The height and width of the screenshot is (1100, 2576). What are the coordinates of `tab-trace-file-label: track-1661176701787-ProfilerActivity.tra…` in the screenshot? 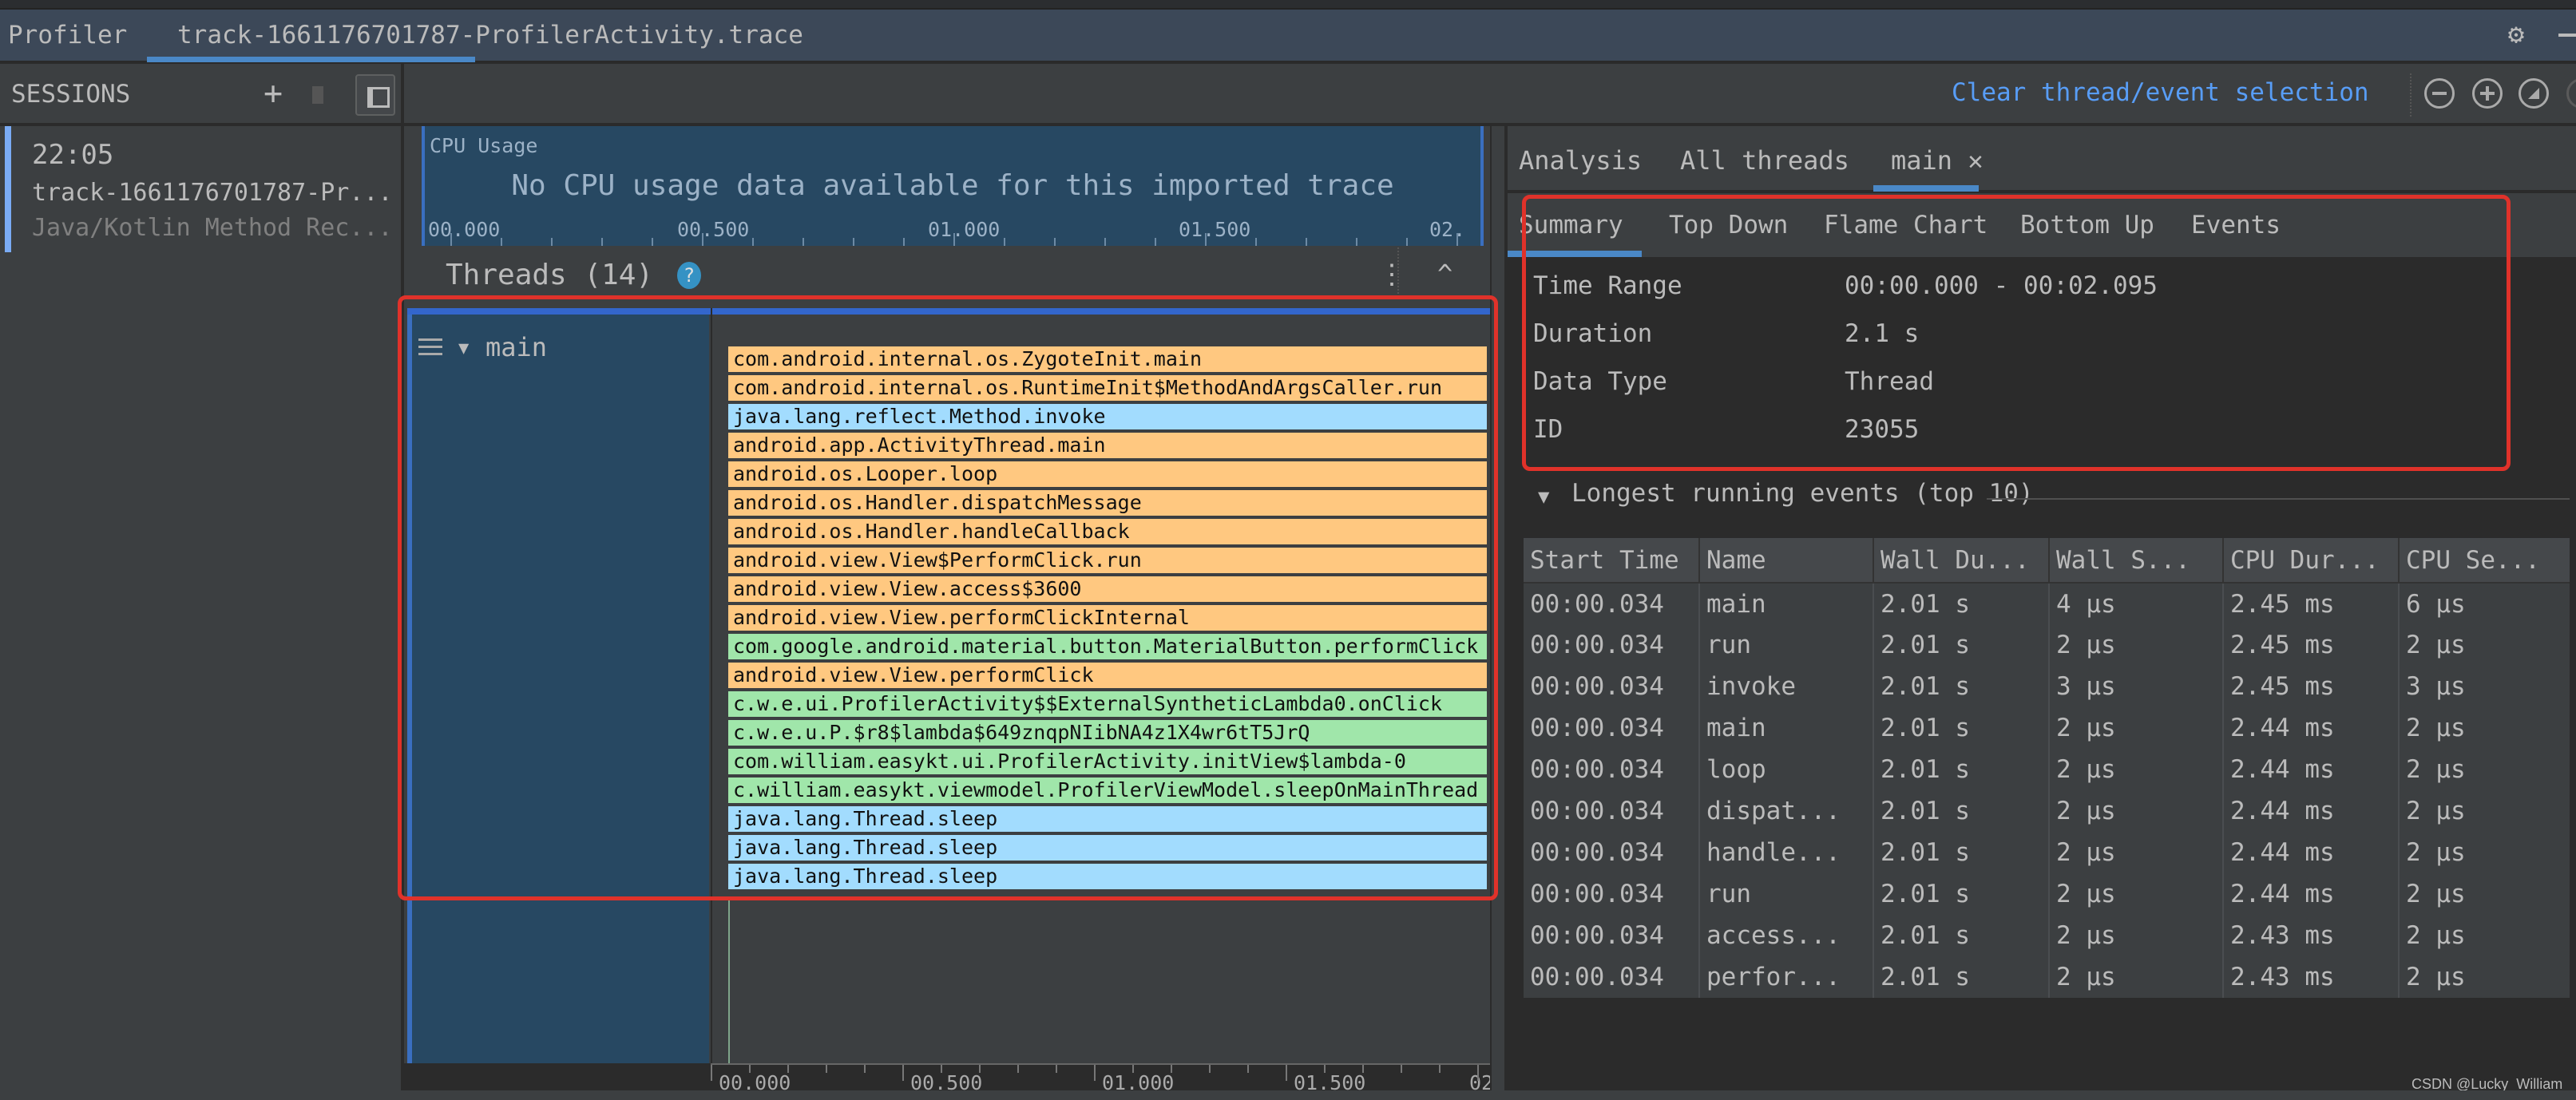 It's located at (490, 35).